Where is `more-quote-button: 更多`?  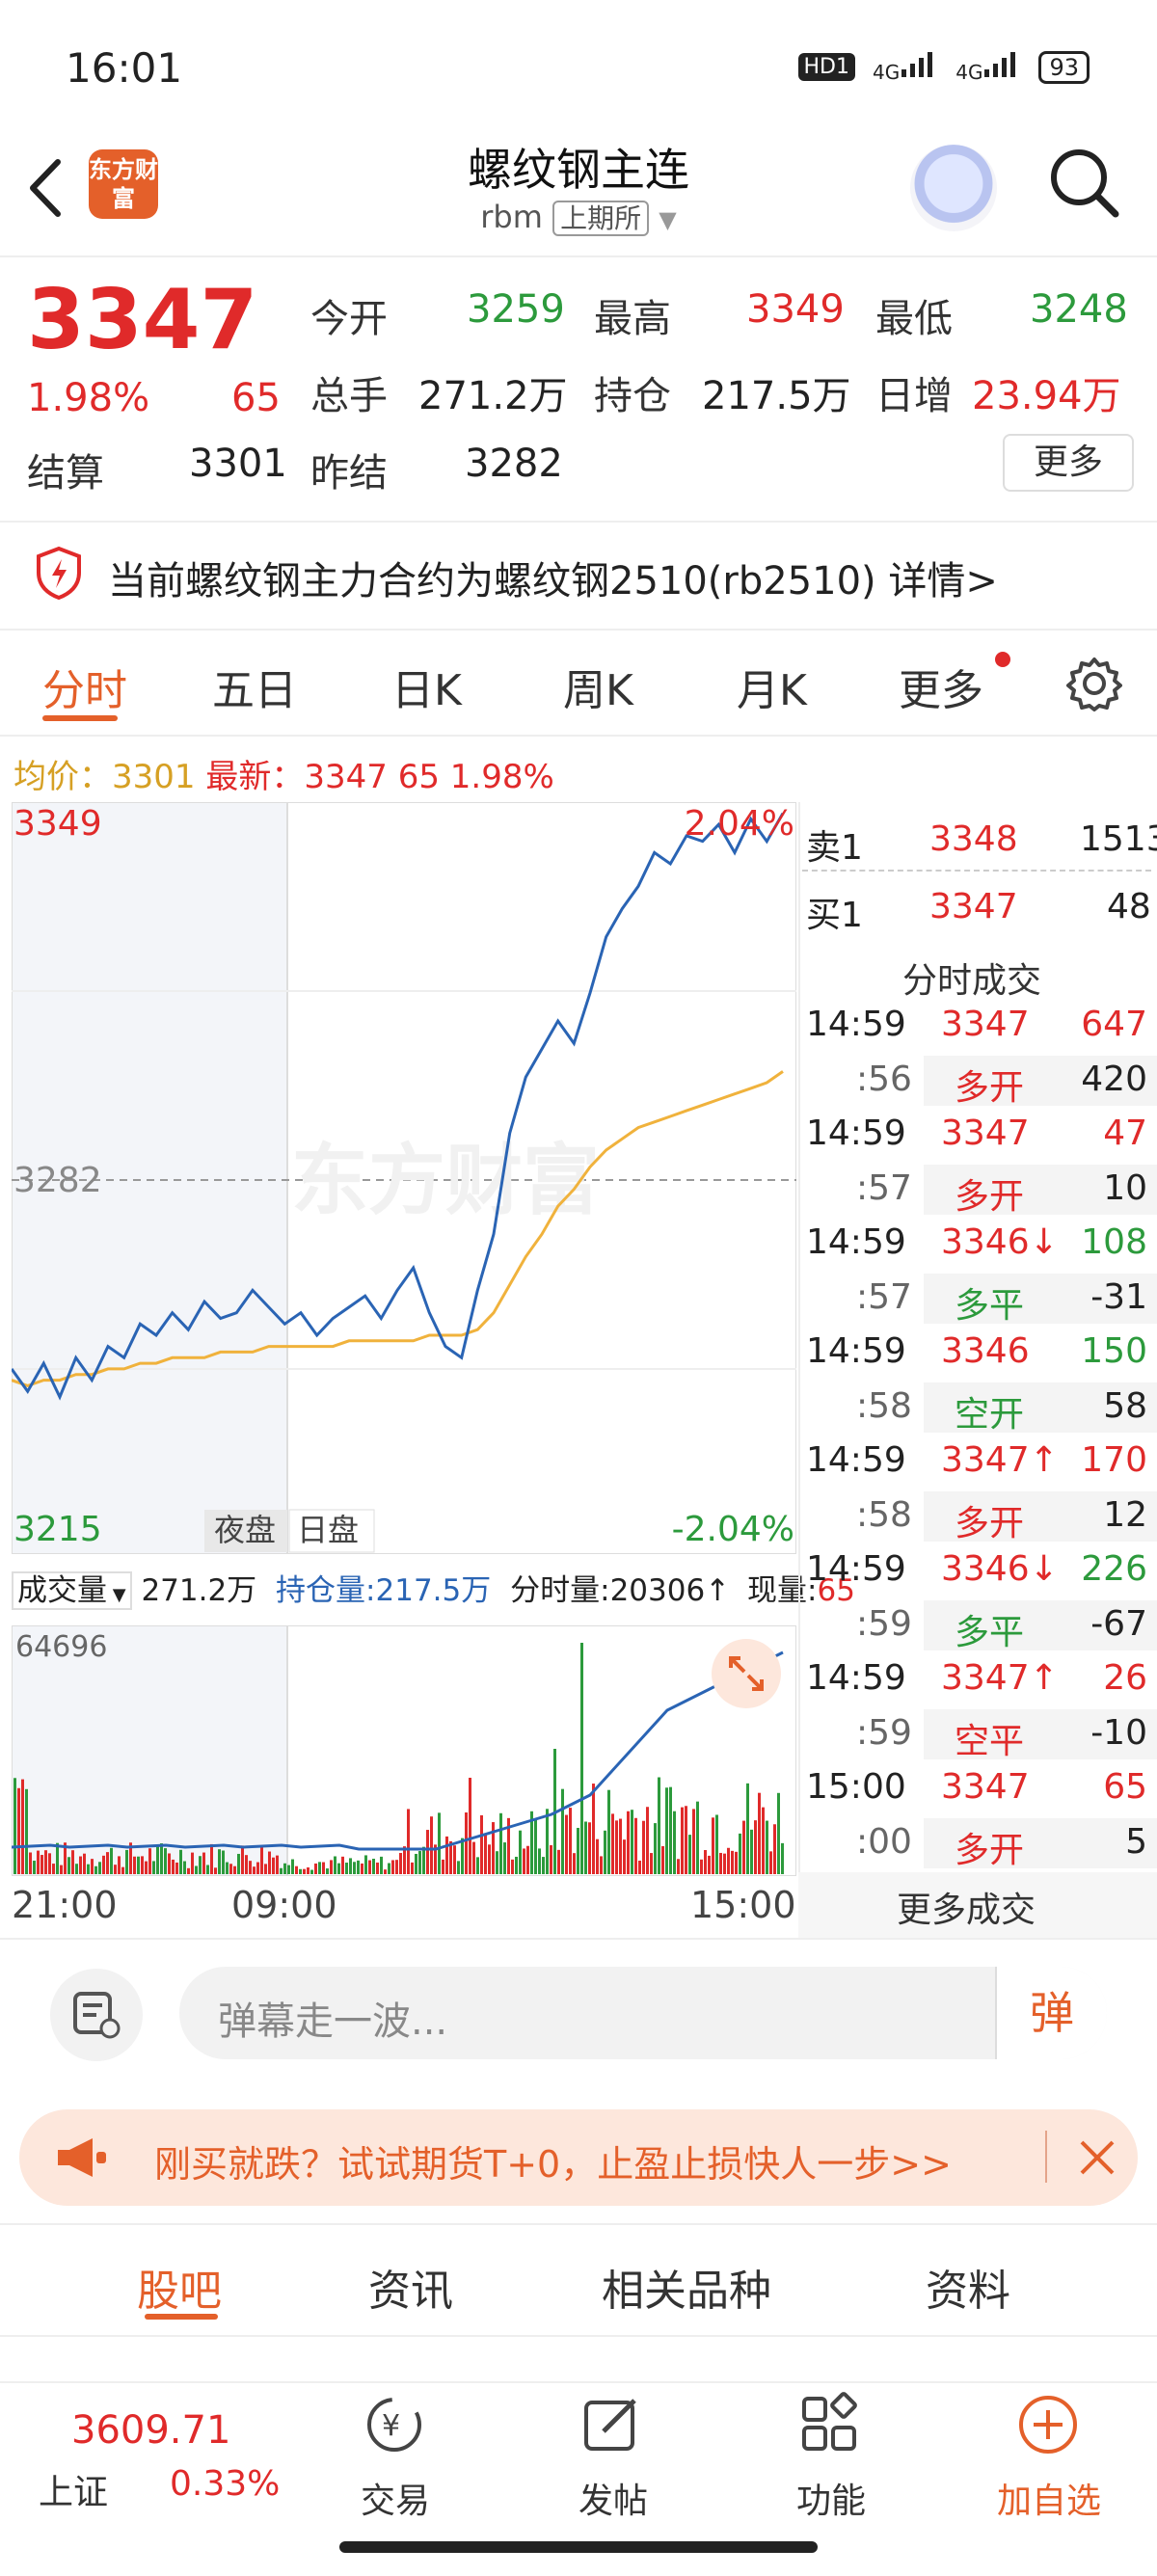
more-quote-button: 更多 is located at coordinates (1068, 463).